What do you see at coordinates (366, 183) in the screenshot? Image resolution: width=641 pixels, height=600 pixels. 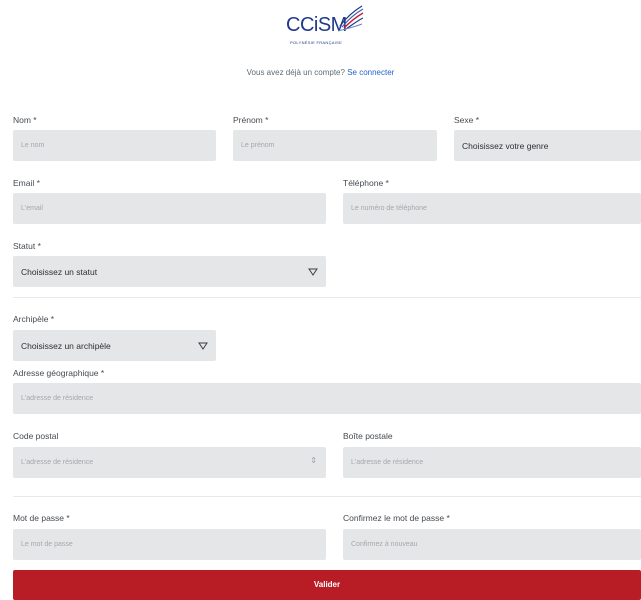 I see `telephone-label: Téléphone *` at bounding box center [366, 183].